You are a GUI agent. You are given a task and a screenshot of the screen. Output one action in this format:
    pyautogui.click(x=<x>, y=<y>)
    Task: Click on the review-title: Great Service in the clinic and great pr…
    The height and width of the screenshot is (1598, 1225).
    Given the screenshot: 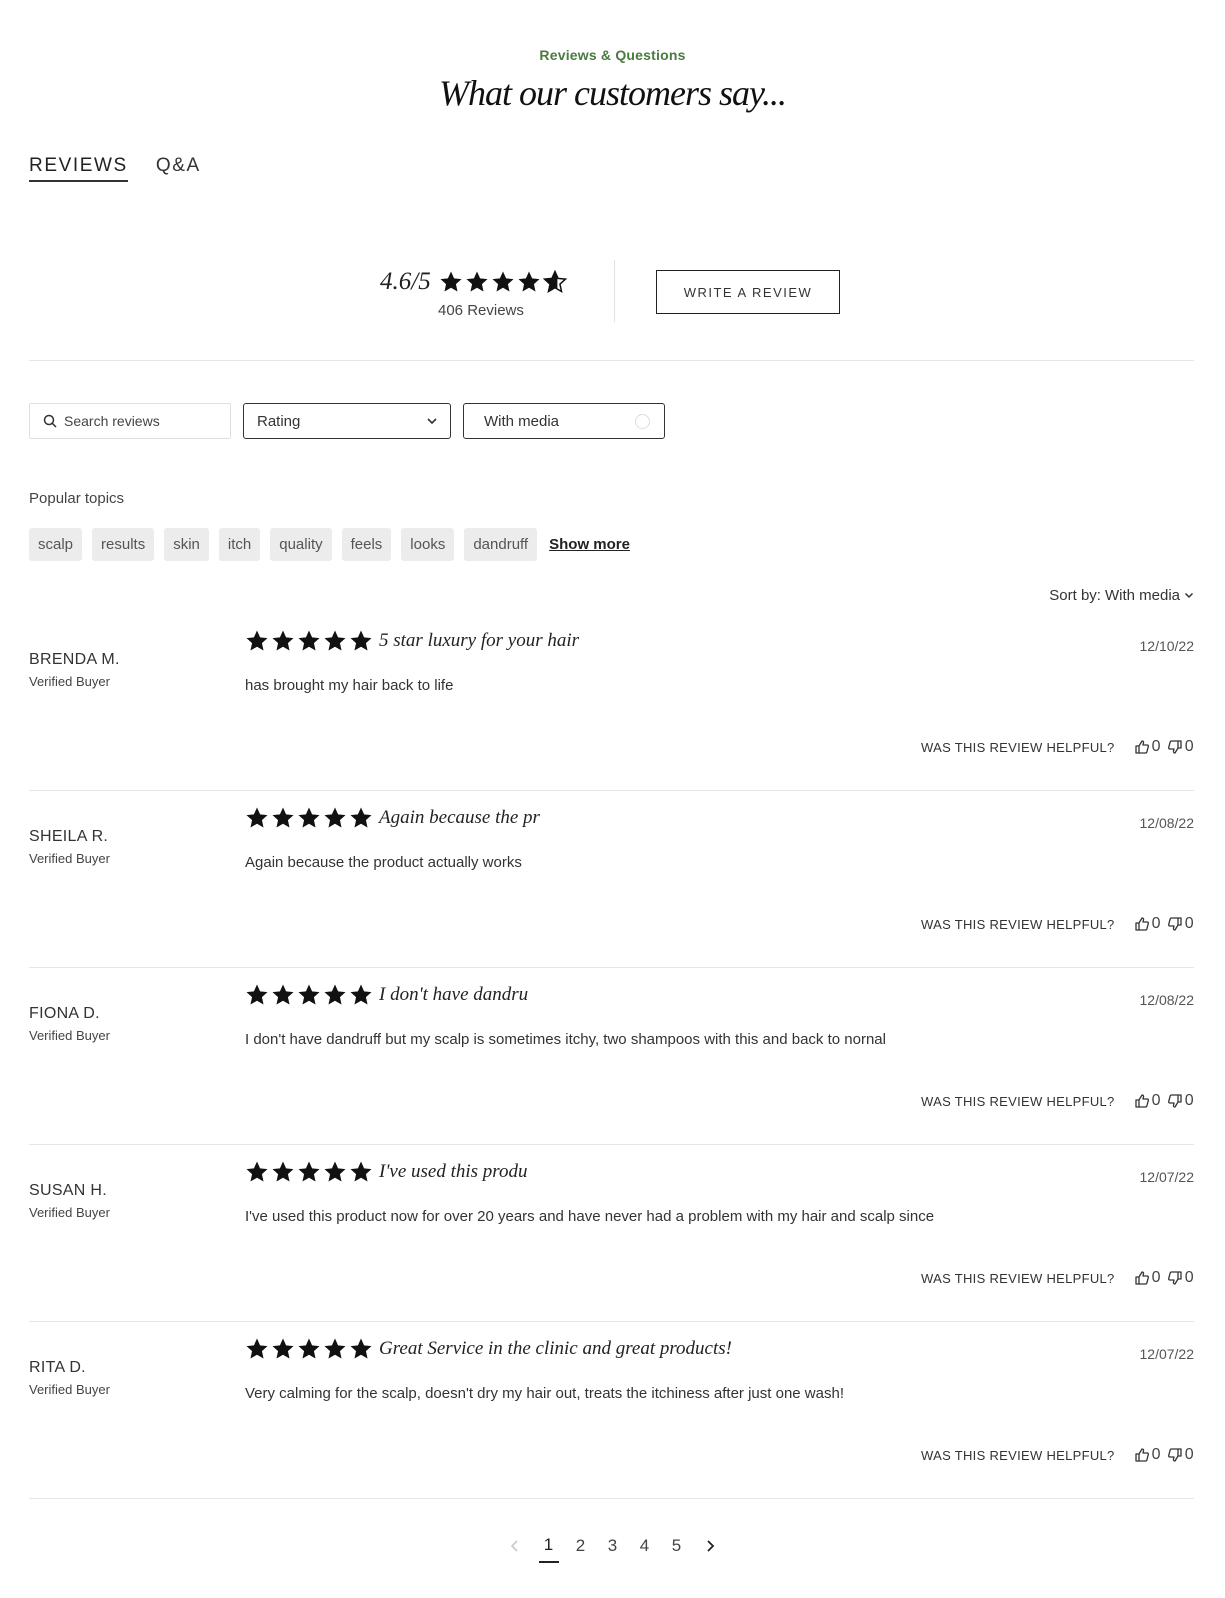 What is the action you would take?
    pyautogui.click(x=555, y=1348)
    